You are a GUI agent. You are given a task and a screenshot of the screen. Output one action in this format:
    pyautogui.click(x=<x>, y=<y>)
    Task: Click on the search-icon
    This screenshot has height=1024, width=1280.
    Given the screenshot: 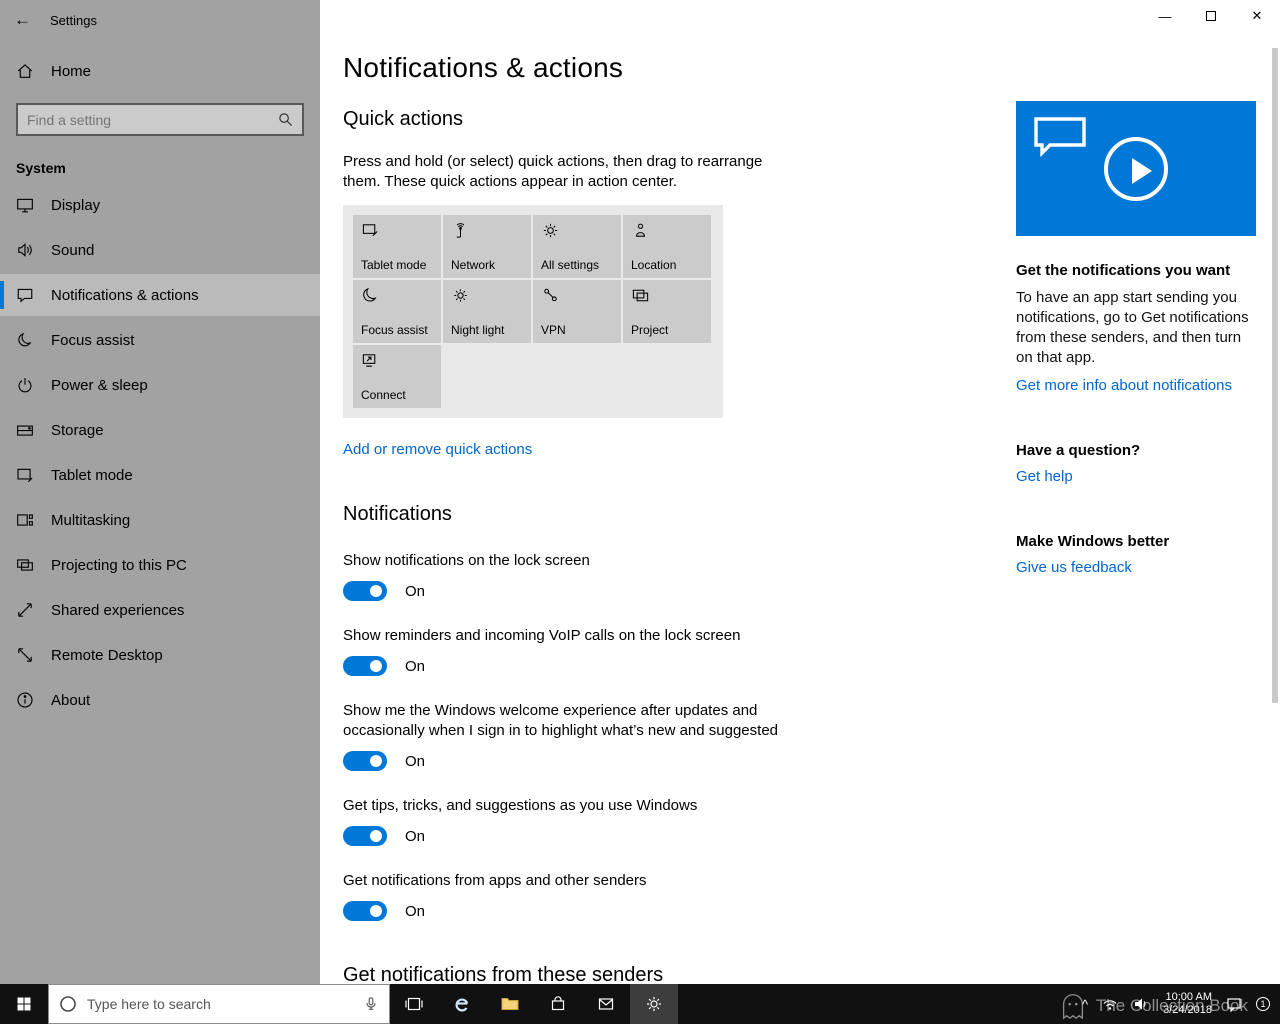 What is the action you would take?
    pyautogui.click(x=286, y=120)
    